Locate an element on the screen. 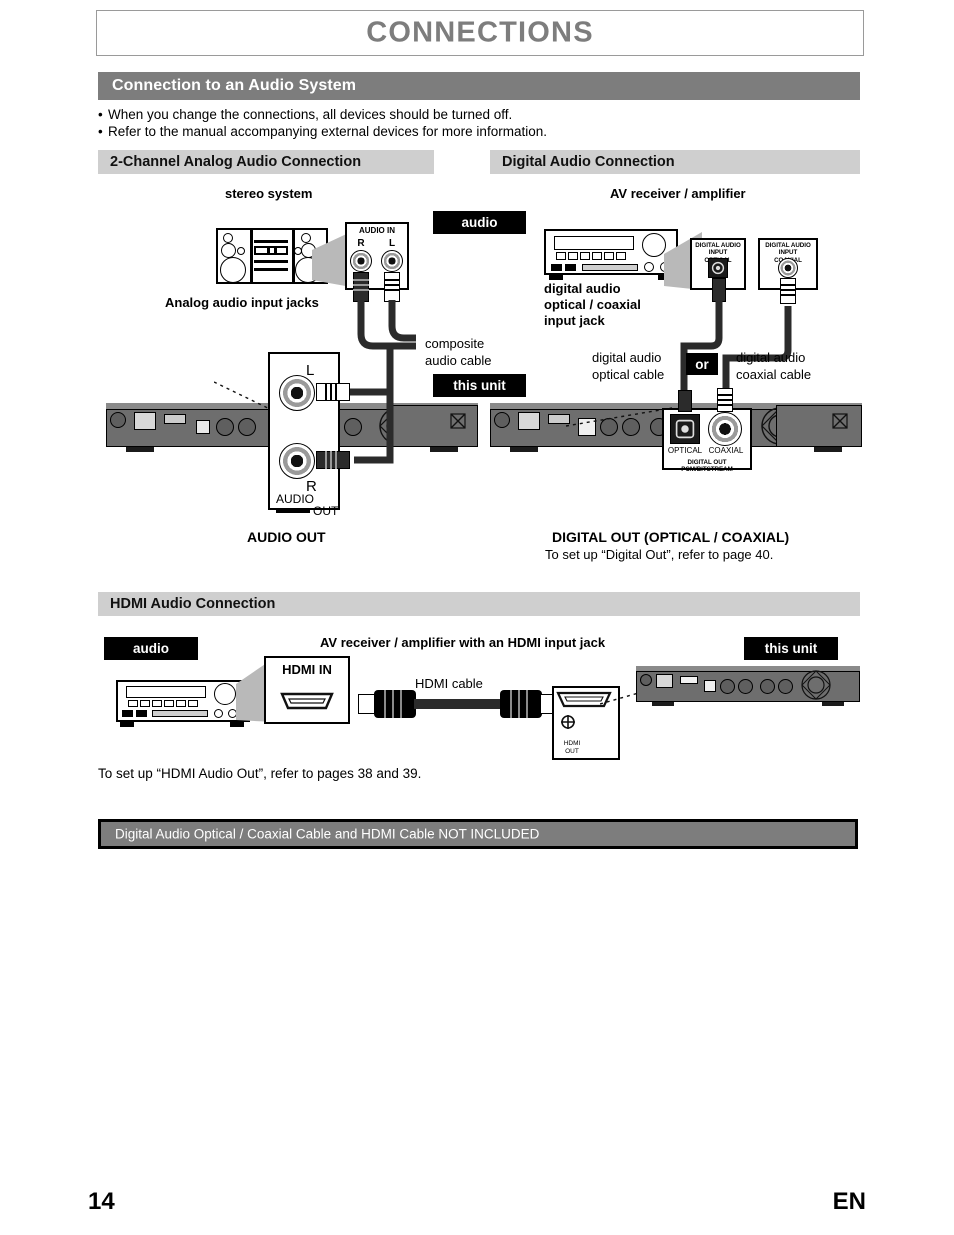 The image size is (954, 1235). stereo-divider is located at coordinates (251, 256).